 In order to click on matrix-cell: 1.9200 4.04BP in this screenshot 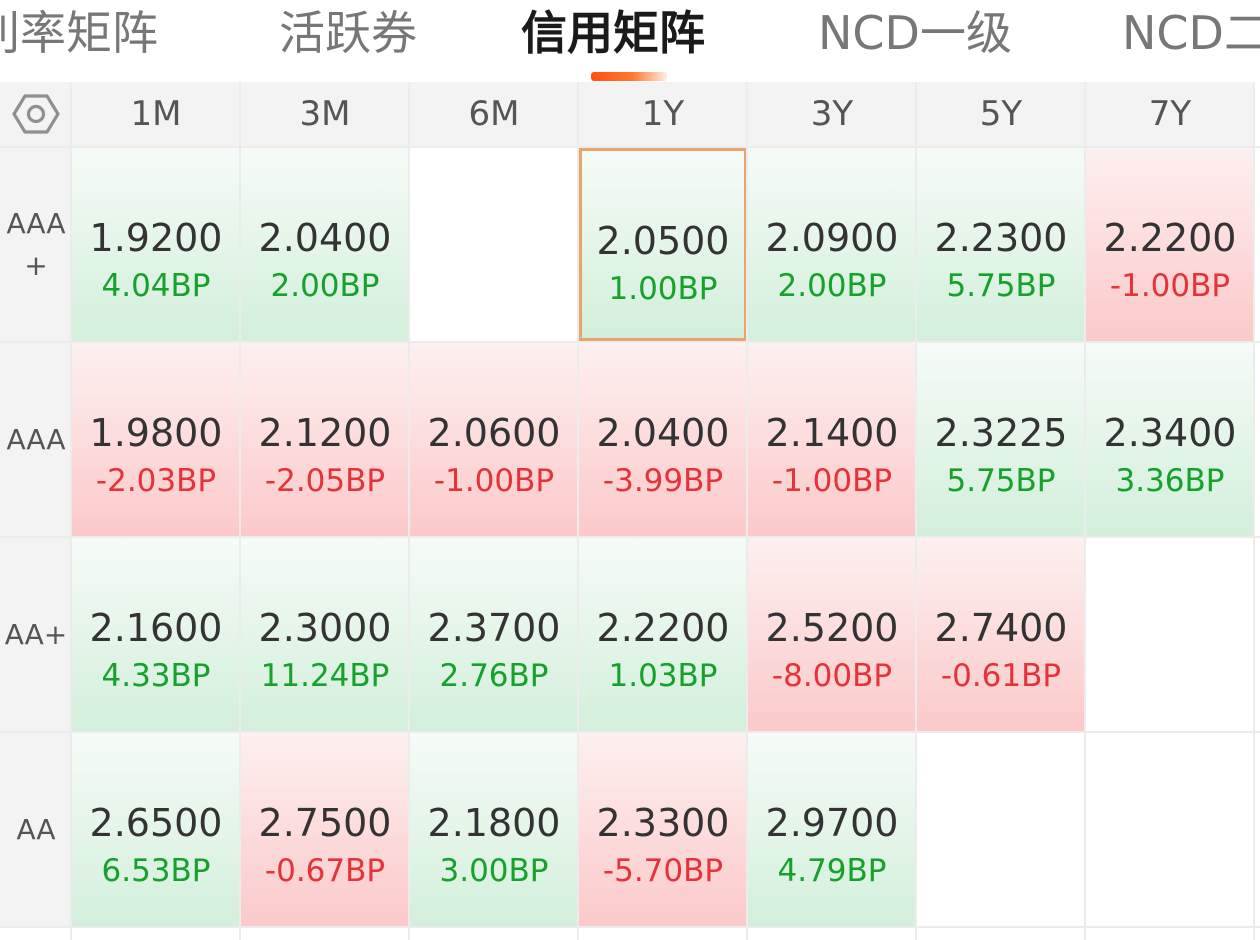, I will do `click(156, 244)`.